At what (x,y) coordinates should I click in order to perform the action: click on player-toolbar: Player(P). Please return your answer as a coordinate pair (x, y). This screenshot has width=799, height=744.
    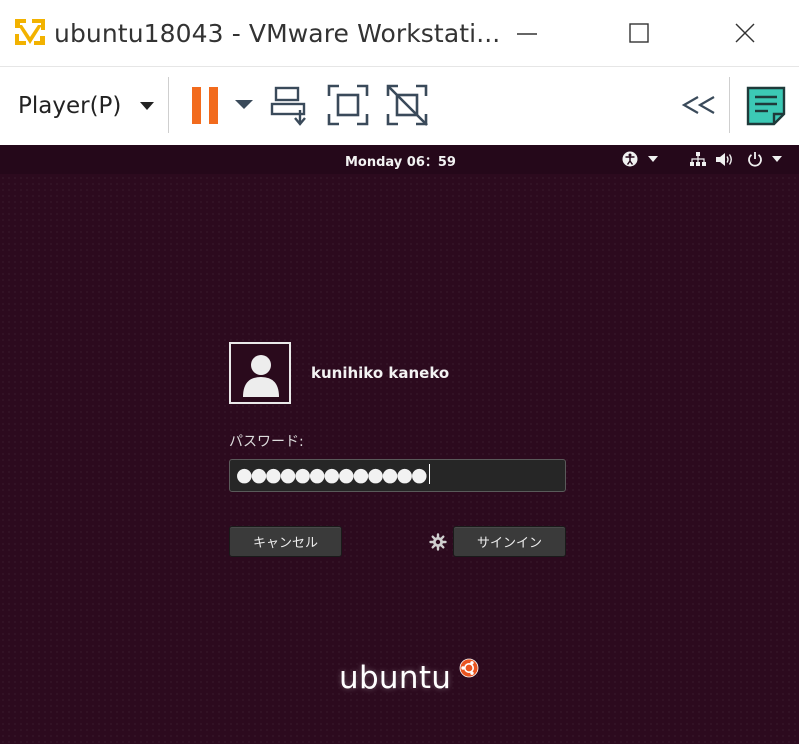
    Looking at the image, I should click on (399, 106).